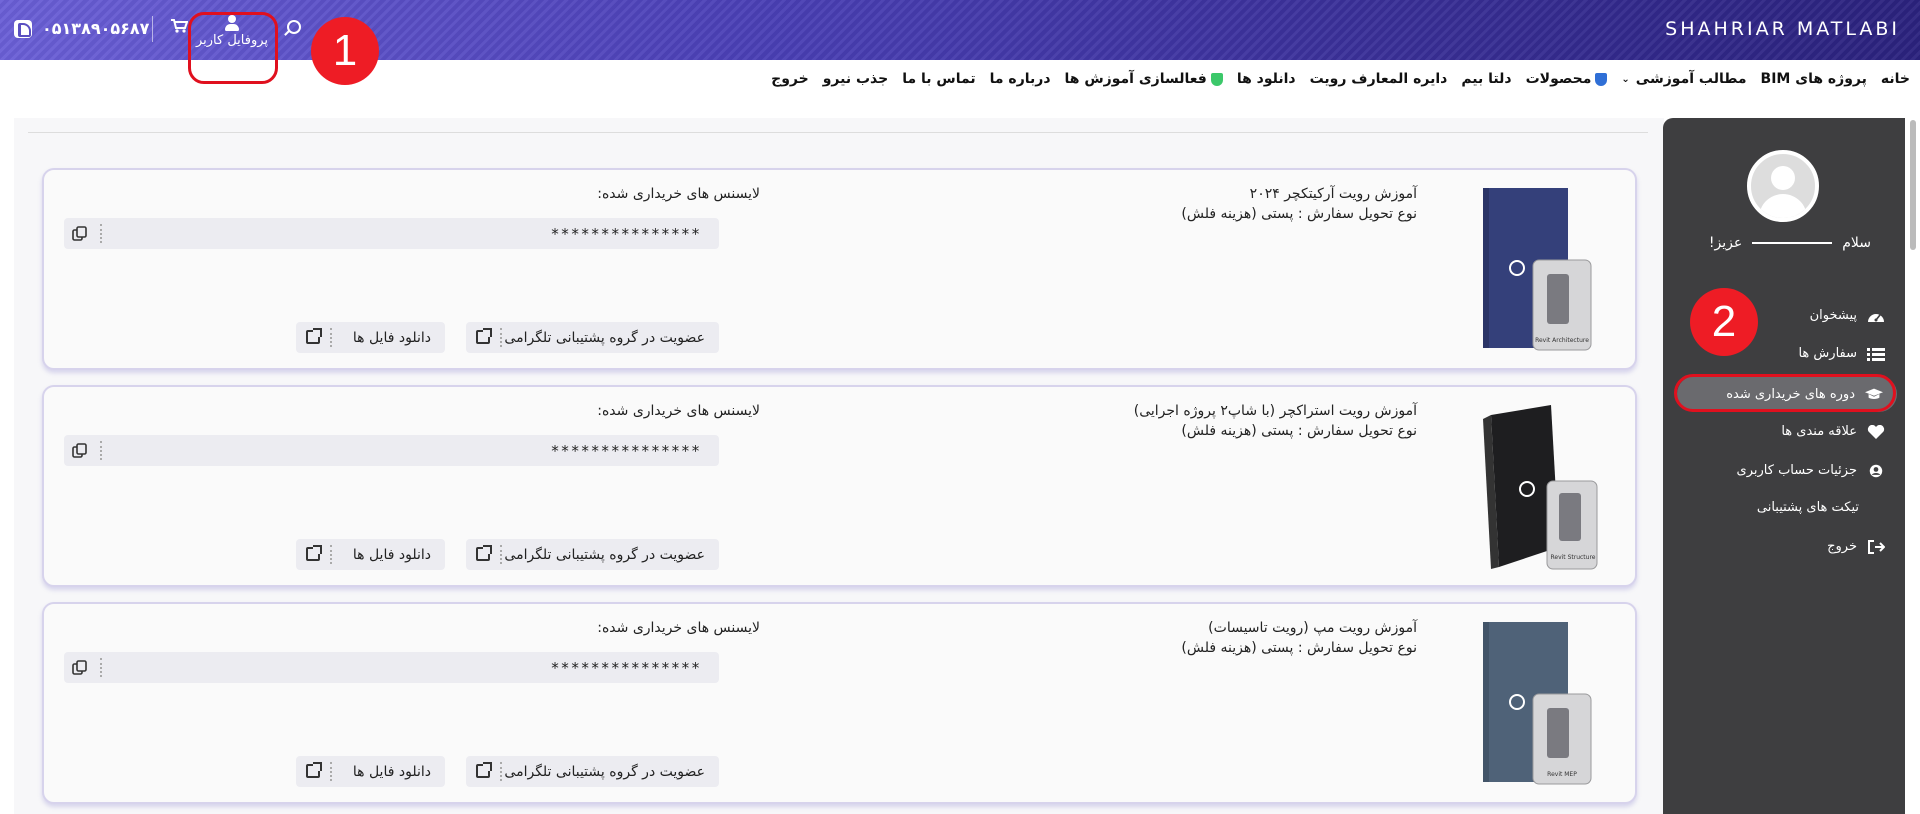 The height and width of the screenshot is (814, 1920). I want to click on annotation-number-one: 1, so click(345, 51).